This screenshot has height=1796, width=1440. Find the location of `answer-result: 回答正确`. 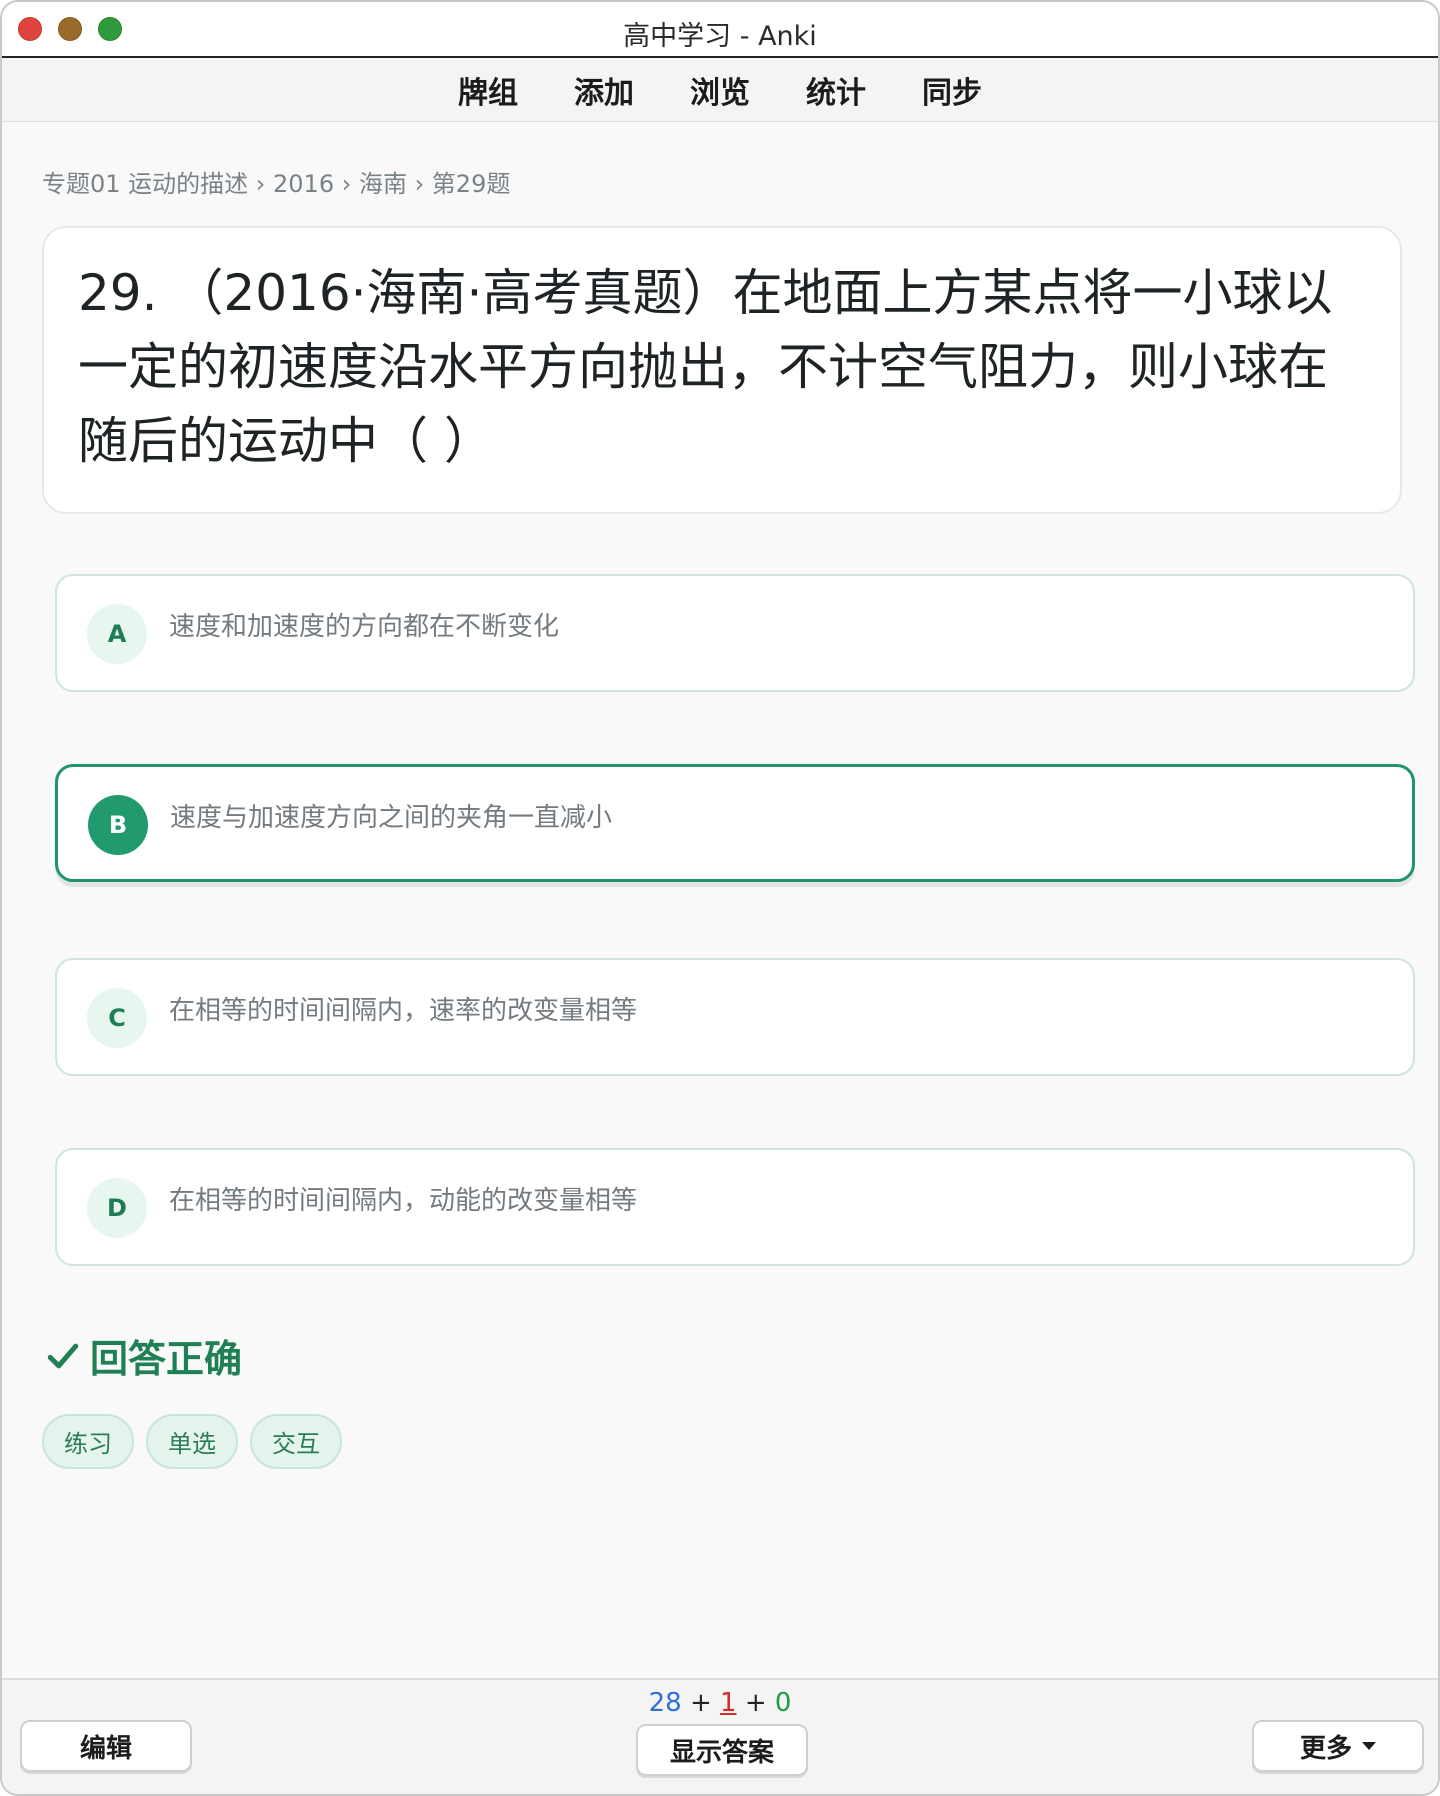

answer-result: 回答正确 is located at coordinates (144, 1355).